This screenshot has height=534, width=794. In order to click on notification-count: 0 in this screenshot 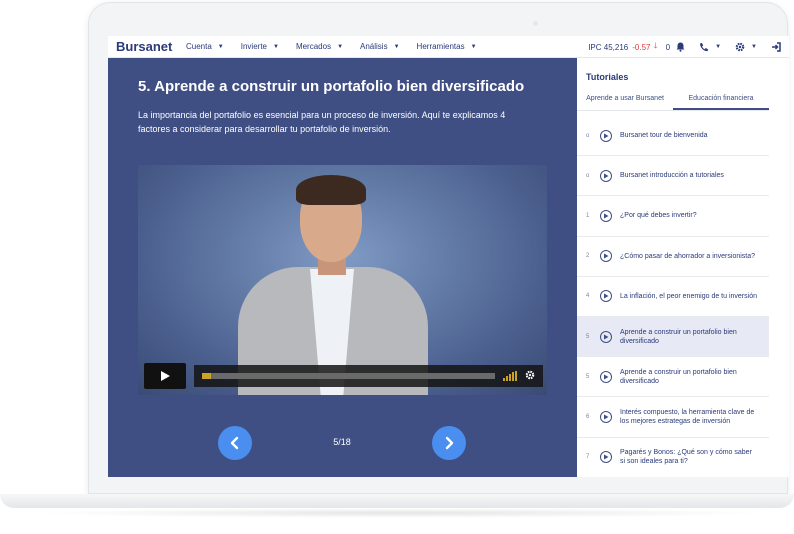, I will do `click(668, 47)`.